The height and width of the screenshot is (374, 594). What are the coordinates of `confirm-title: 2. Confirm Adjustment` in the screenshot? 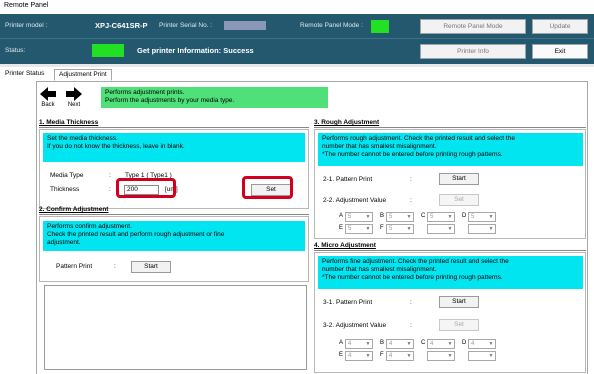 It's located at (74, 209).